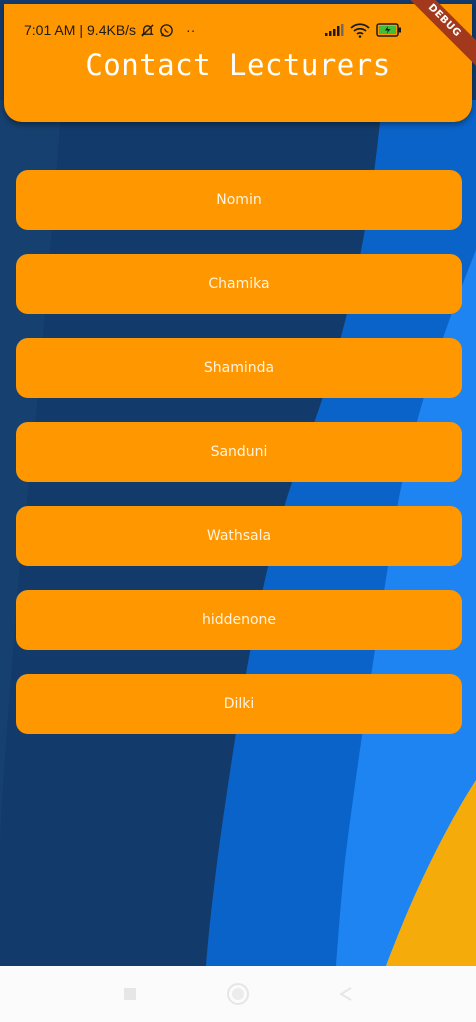 This screenshot has height=1022, width=476. I want to click on status-more: ··, so click(191, 30).